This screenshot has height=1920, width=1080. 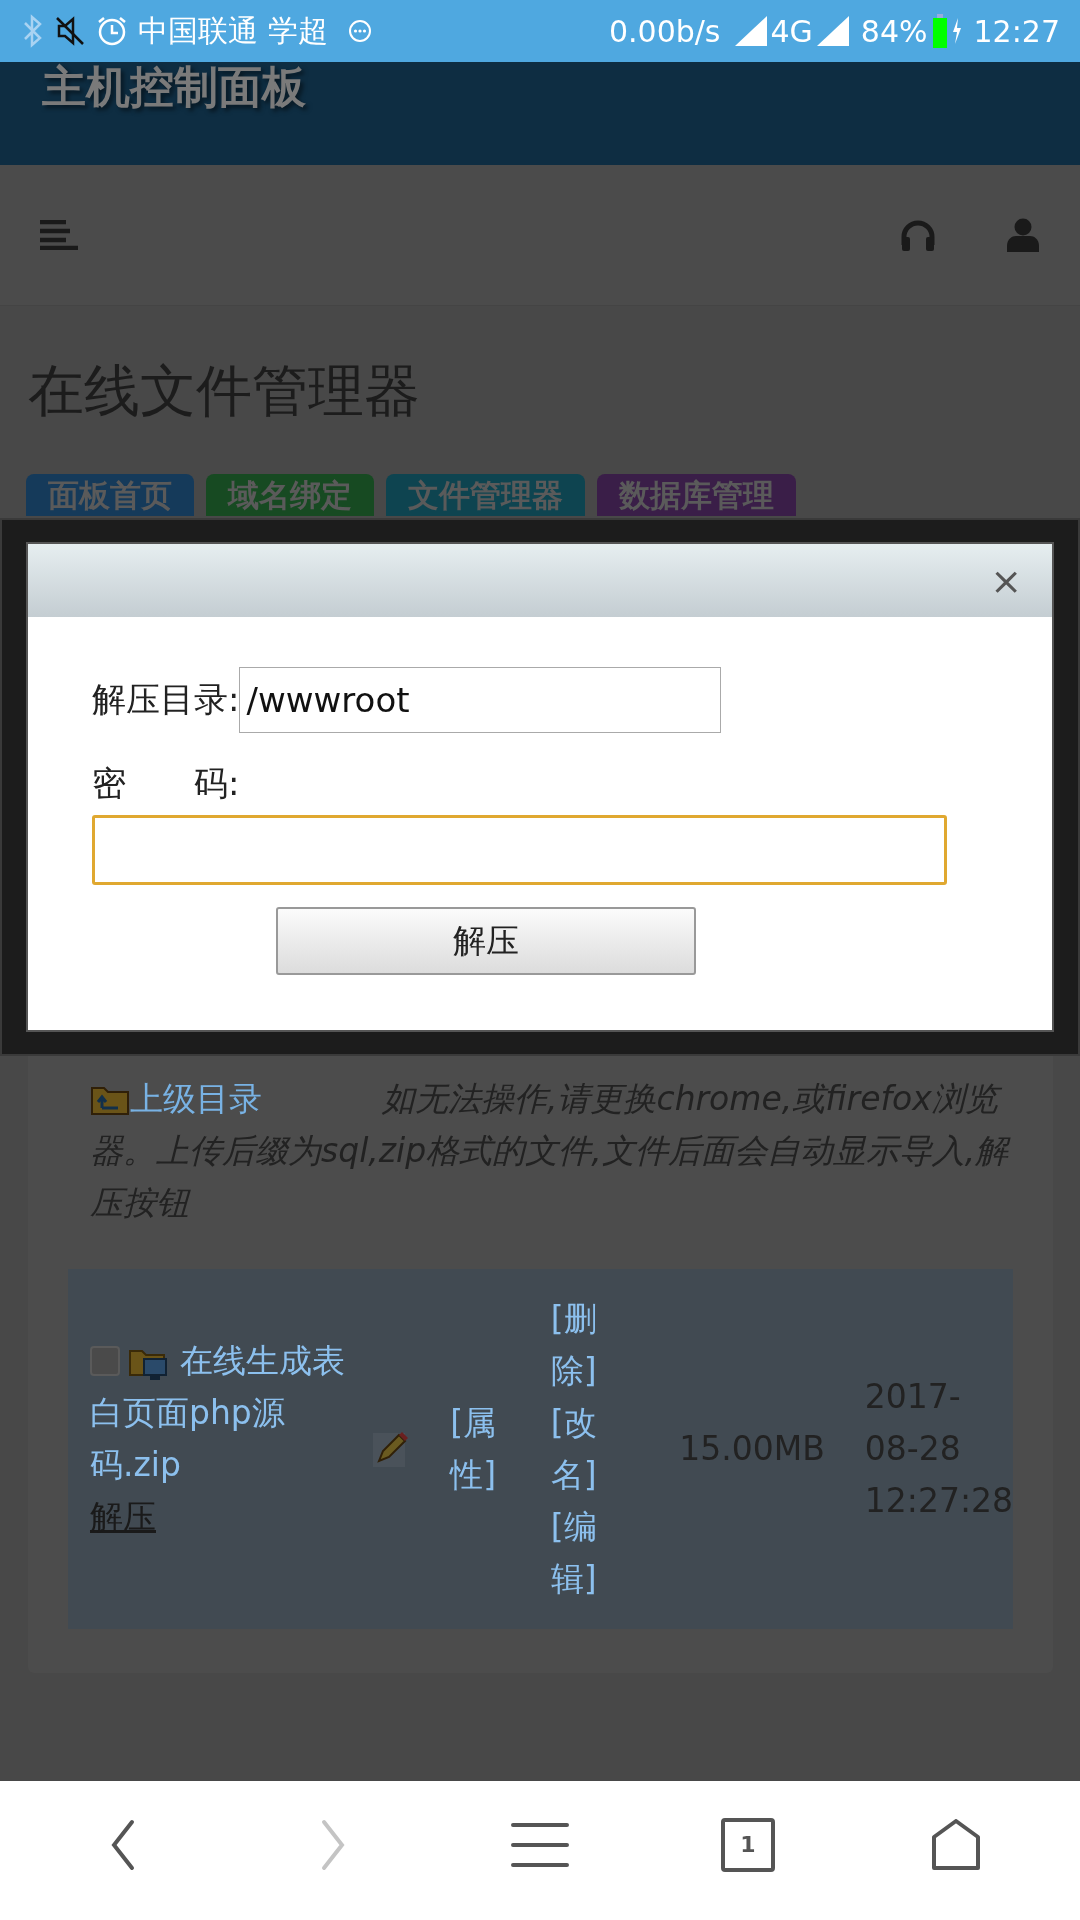 I want to click on alarm-icon, so click(x=112, y=31).